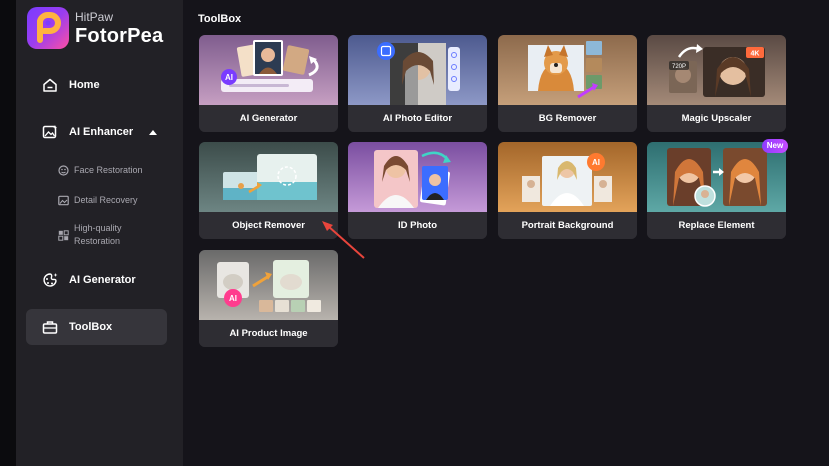  Describe the element at coordinates (63, 200) in the screenshot. I see `image-detail-icon` at that location.